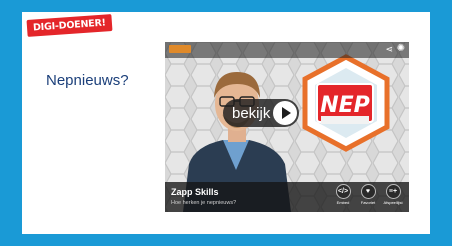 This screenshot has height=246, width=452. What do you see at coordinates (180, 49) in the screenshot?
I see `channel-logo-icon` at bounding box center [180, 49].